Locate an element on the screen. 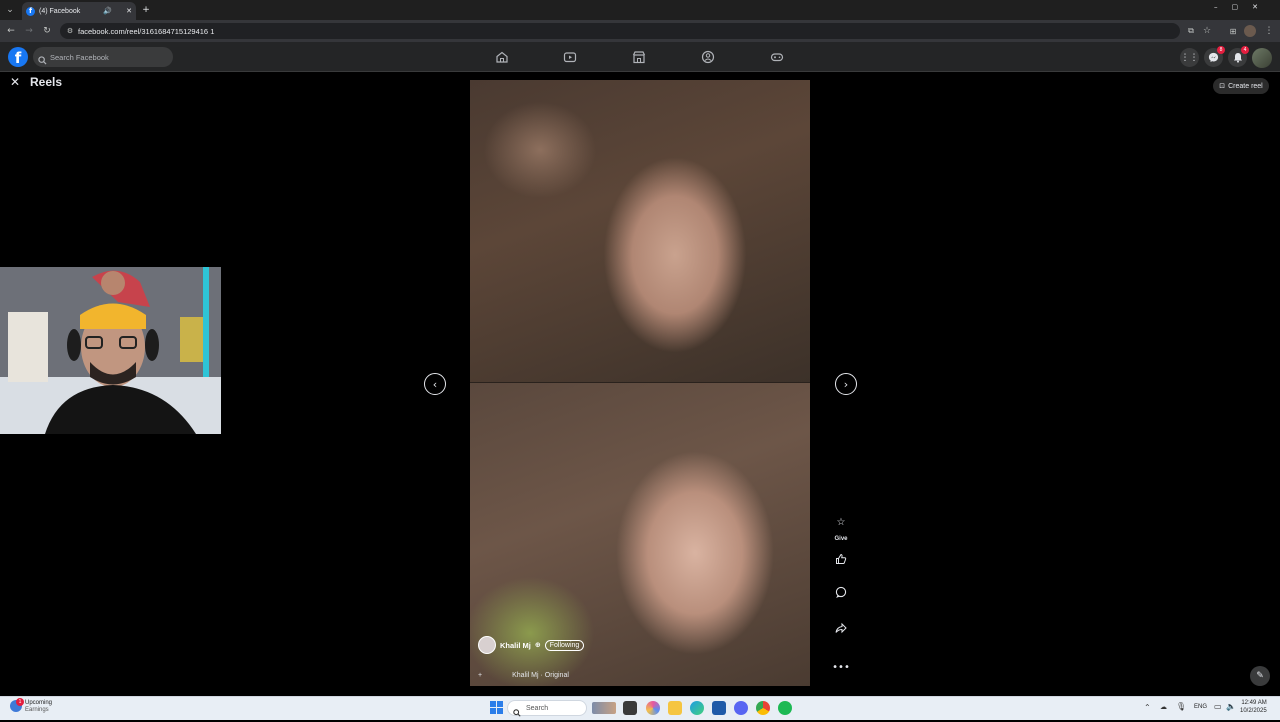 The height and width of the screenshot is (722, 1280). previous-reel-button: ‹ is located at coordinates (435, 384).